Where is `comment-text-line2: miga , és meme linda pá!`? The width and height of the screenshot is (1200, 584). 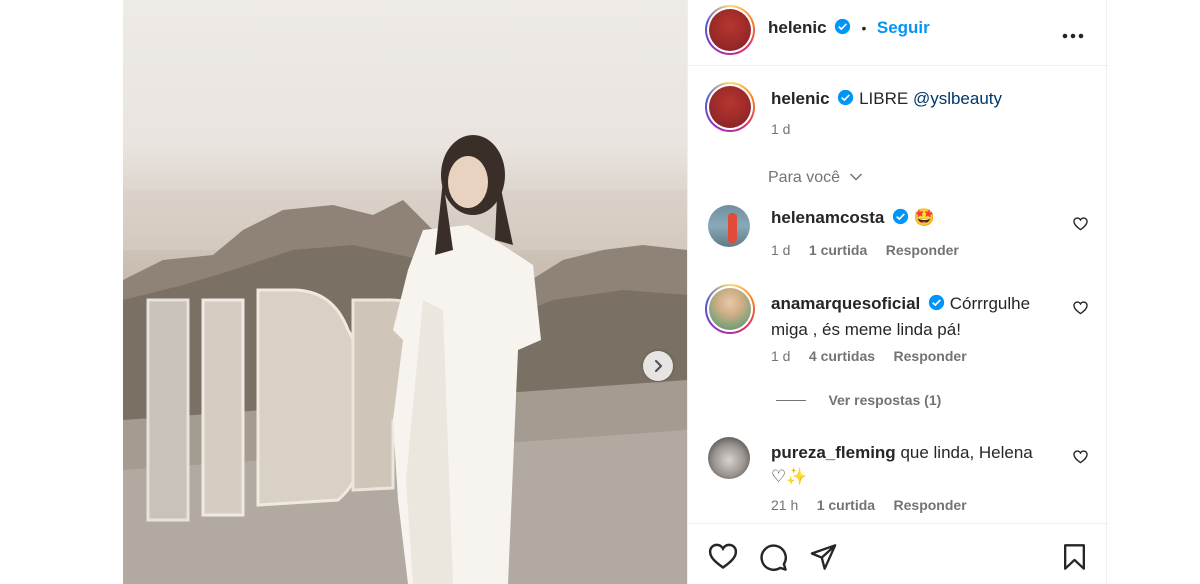 comment-text-line2: miga , és meme linda pá! is located at coordinates (866, 329).